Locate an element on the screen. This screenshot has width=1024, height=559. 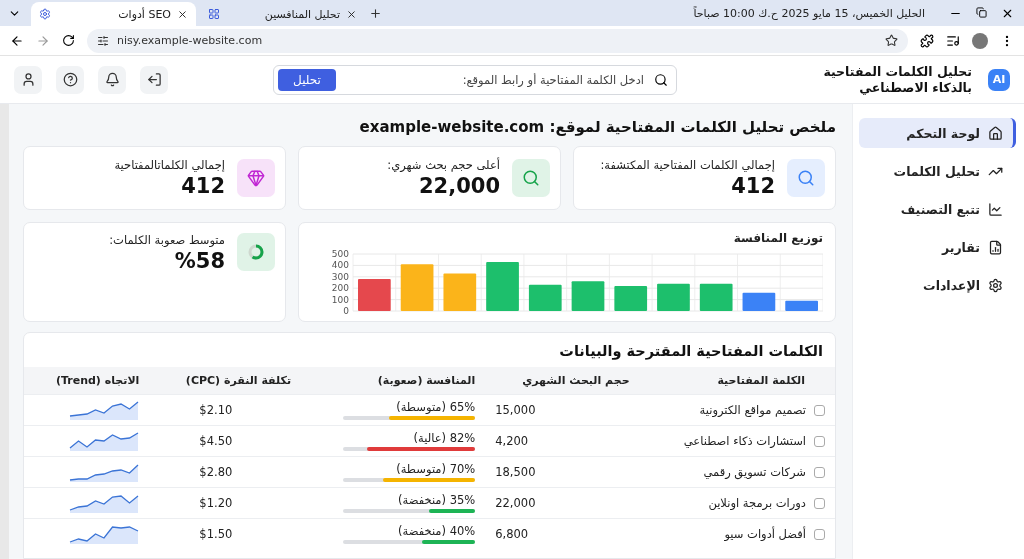
keyword-text: شركات تسويق رقمي is located at coordinates (754, 471).